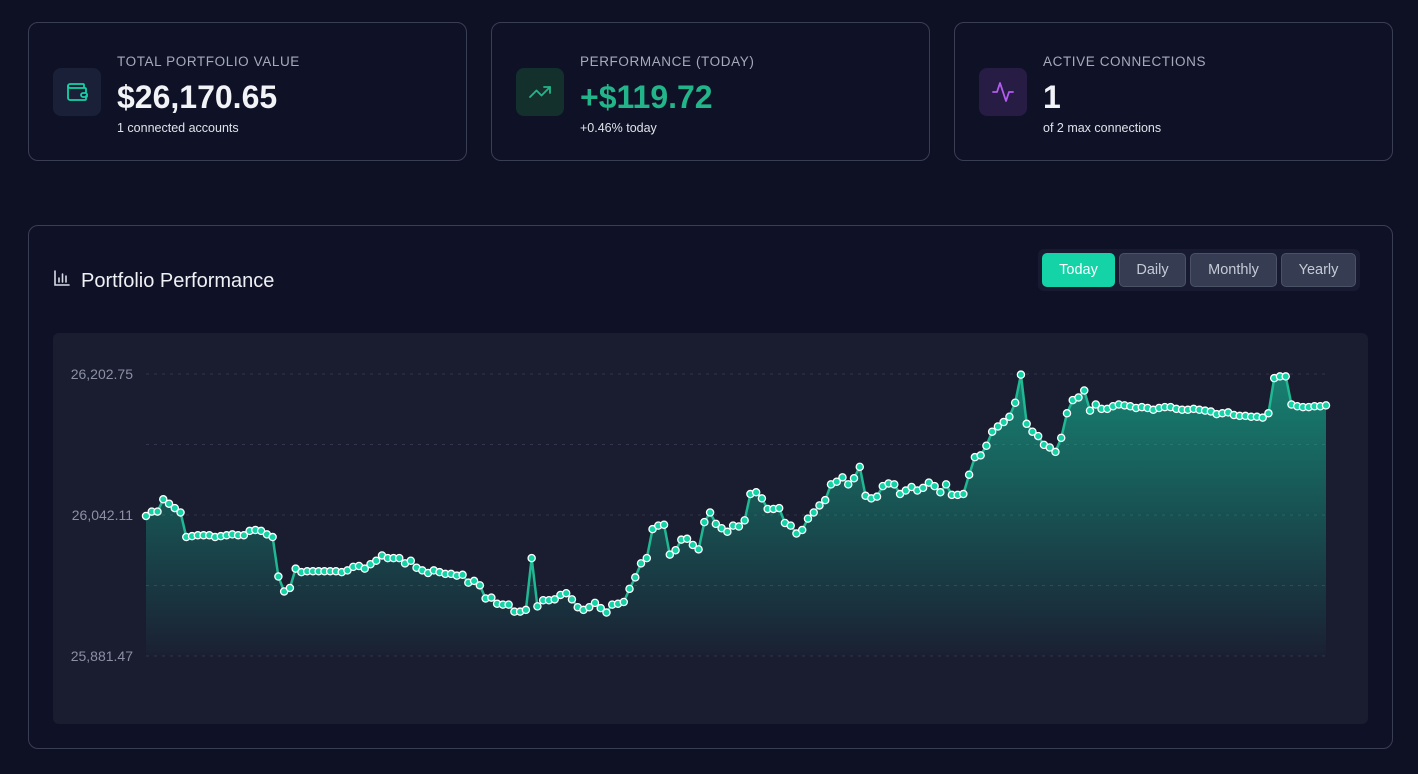 The width and height of the screenshot is (1418, 774). What do you see at coordinates (1233, 270) in the screenshot?
I see `tab-monthly: Monthly` at bounding box center [1233, 270].